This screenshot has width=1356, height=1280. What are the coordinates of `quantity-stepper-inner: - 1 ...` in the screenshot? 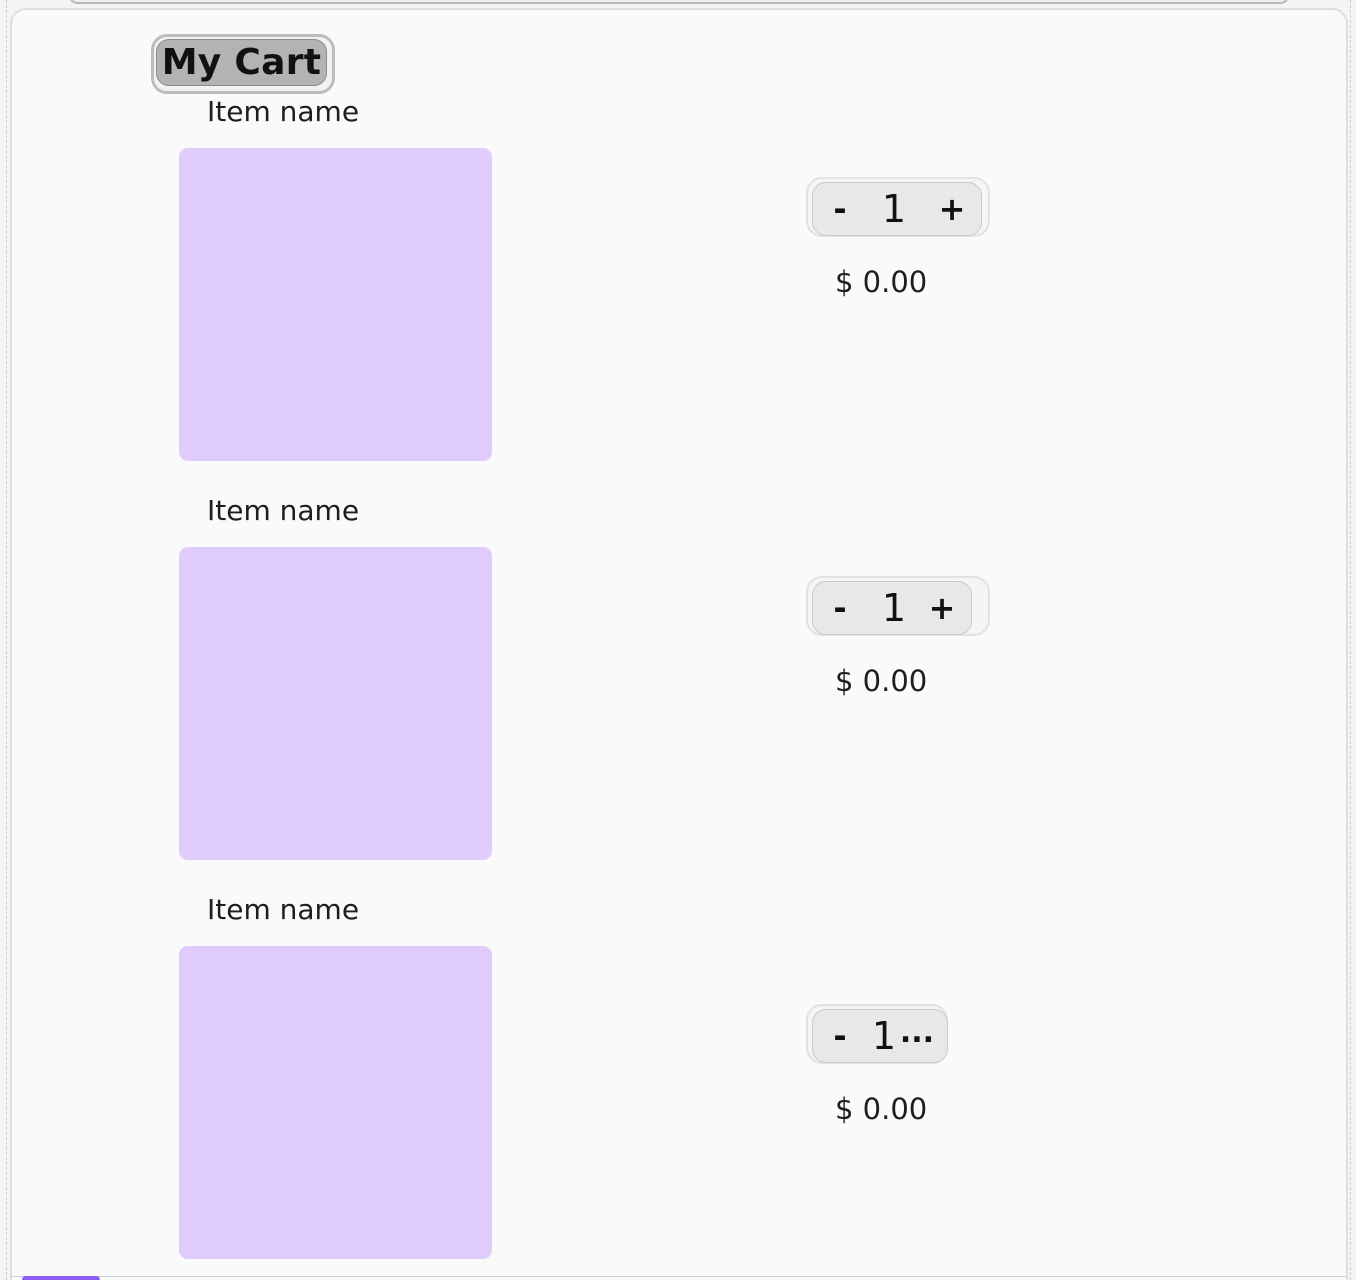 It's located at (880, 1036).